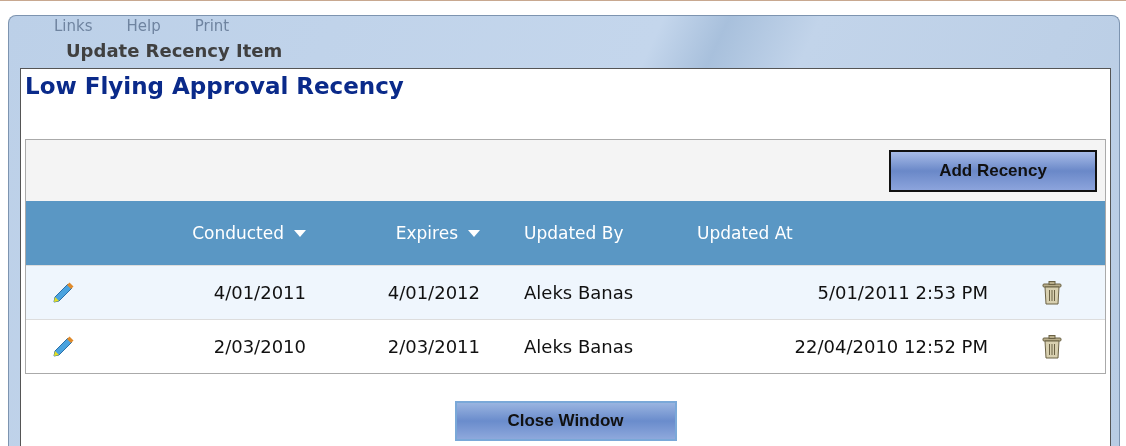  What do you see at coordinates (426, 233) in the screenshot?
I see `column-header: Expires` at bounding box center [426, 233].